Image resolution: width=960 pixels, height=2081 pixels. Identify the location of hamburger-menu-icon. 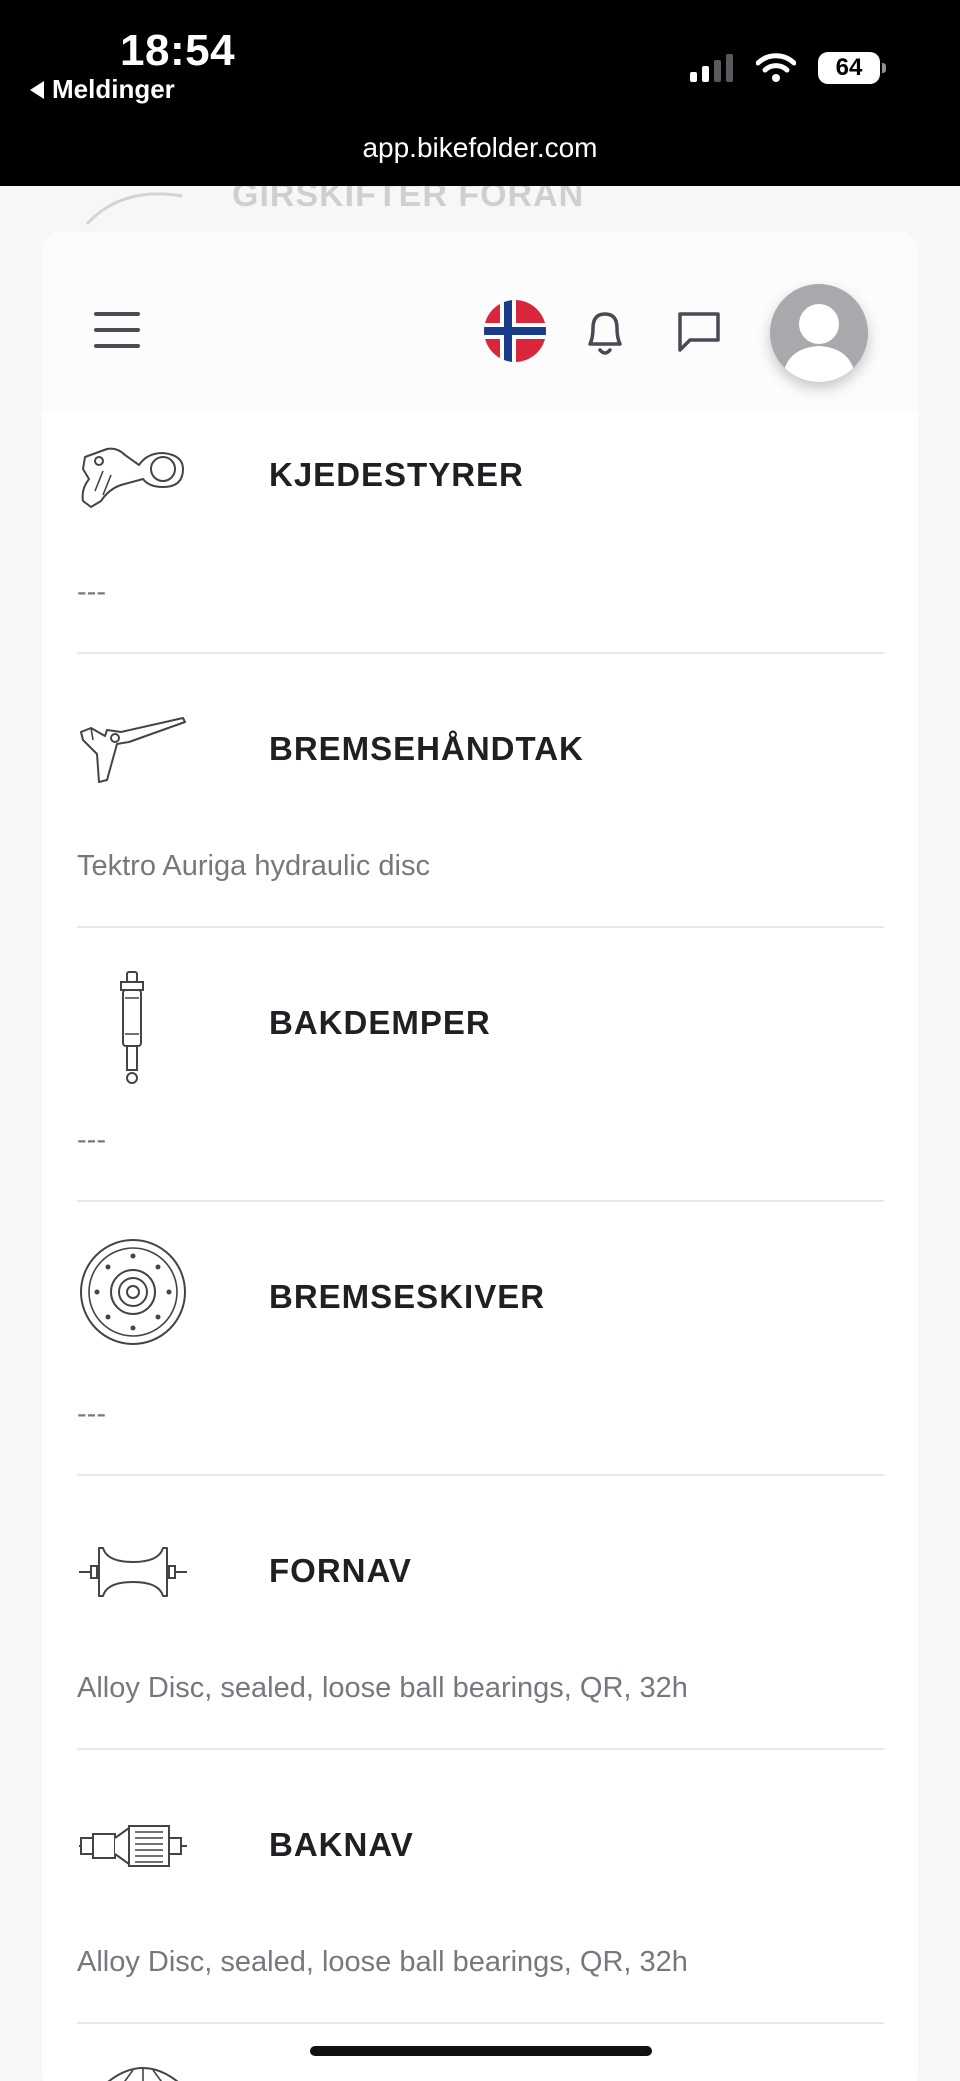
(117, 330).